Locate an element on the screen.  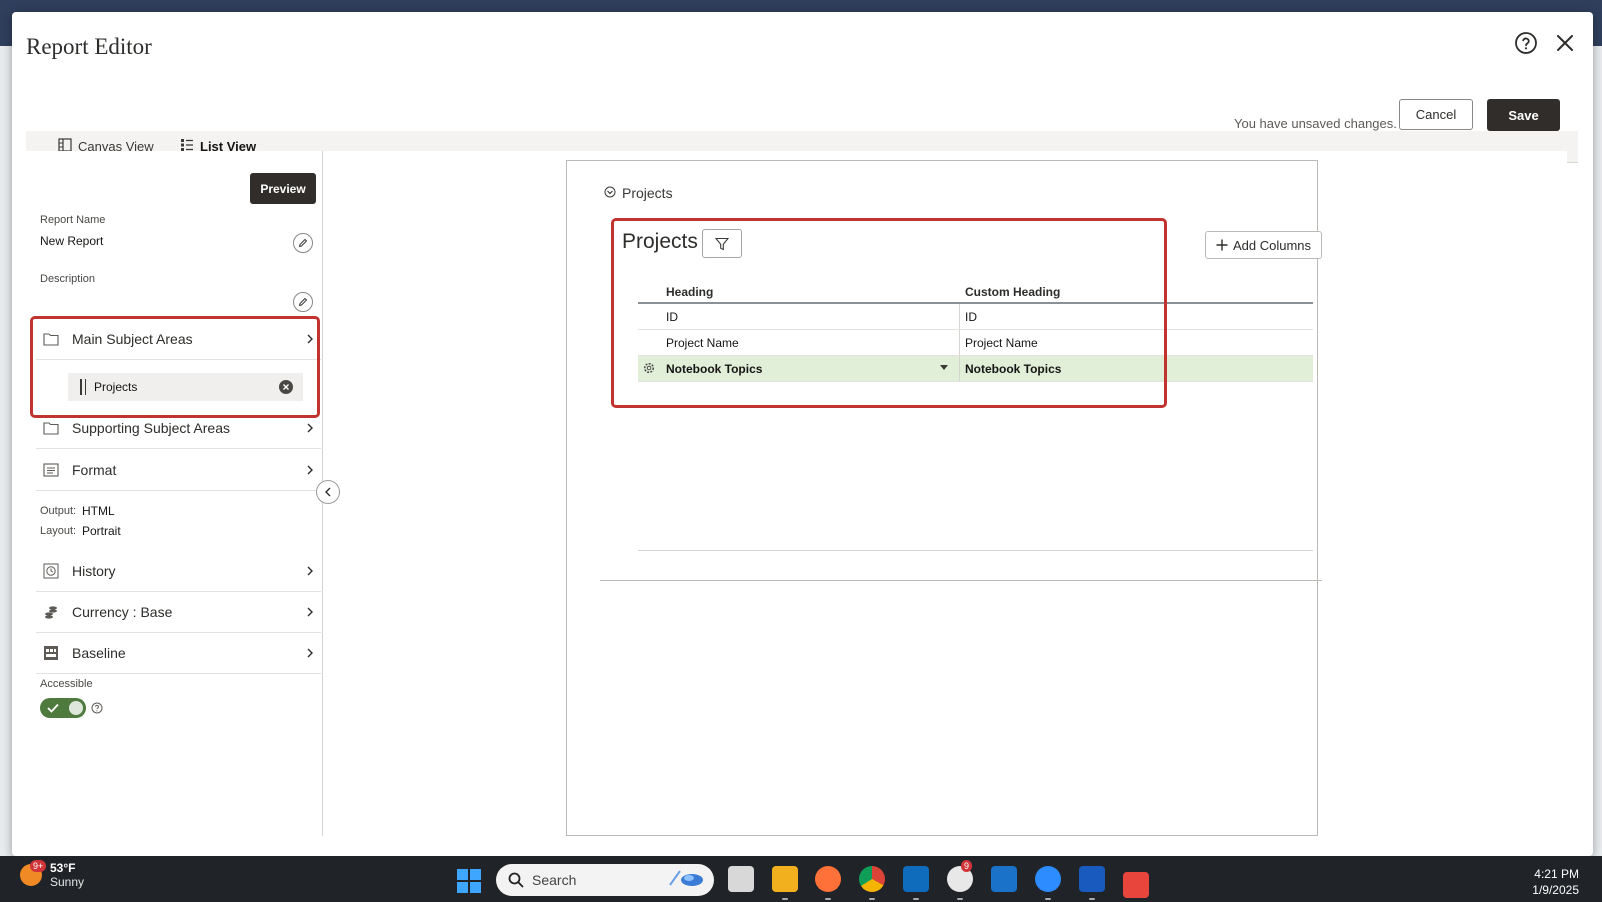
add-columns-button: Add Columns is located at coordinates (1263, 245).